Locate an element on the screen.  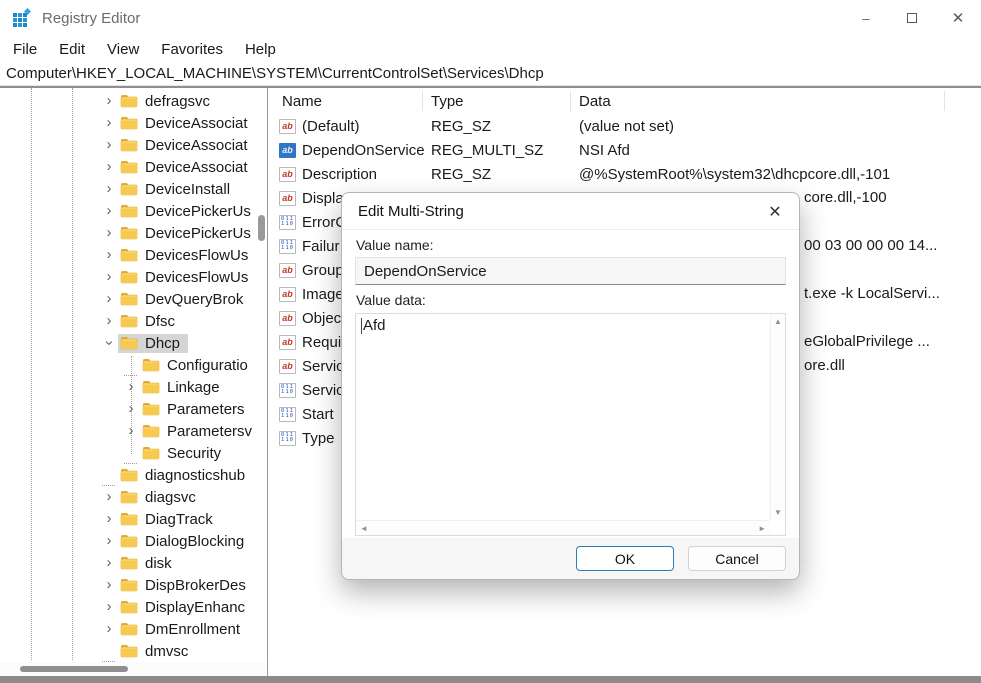
tree-vertical-scrollbar is located at coordinates (261, 228).